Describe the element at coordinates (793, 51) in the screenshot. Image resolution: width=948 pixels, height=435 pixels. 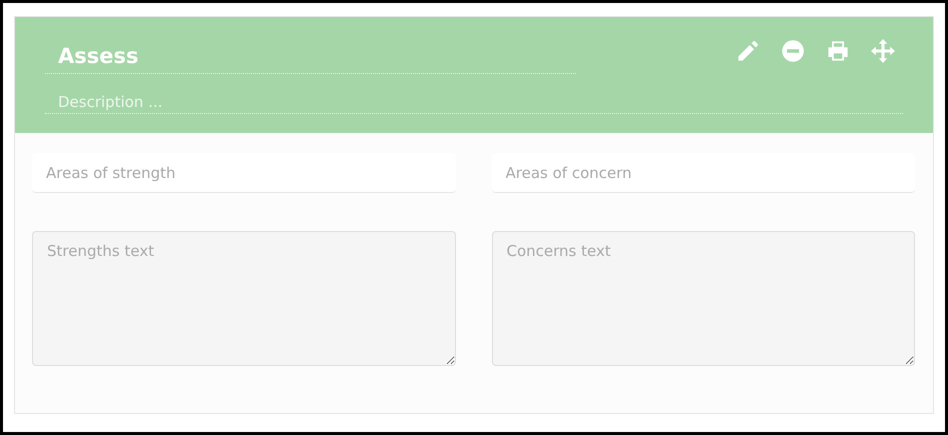
I see `minus-circle-icon` at that location.